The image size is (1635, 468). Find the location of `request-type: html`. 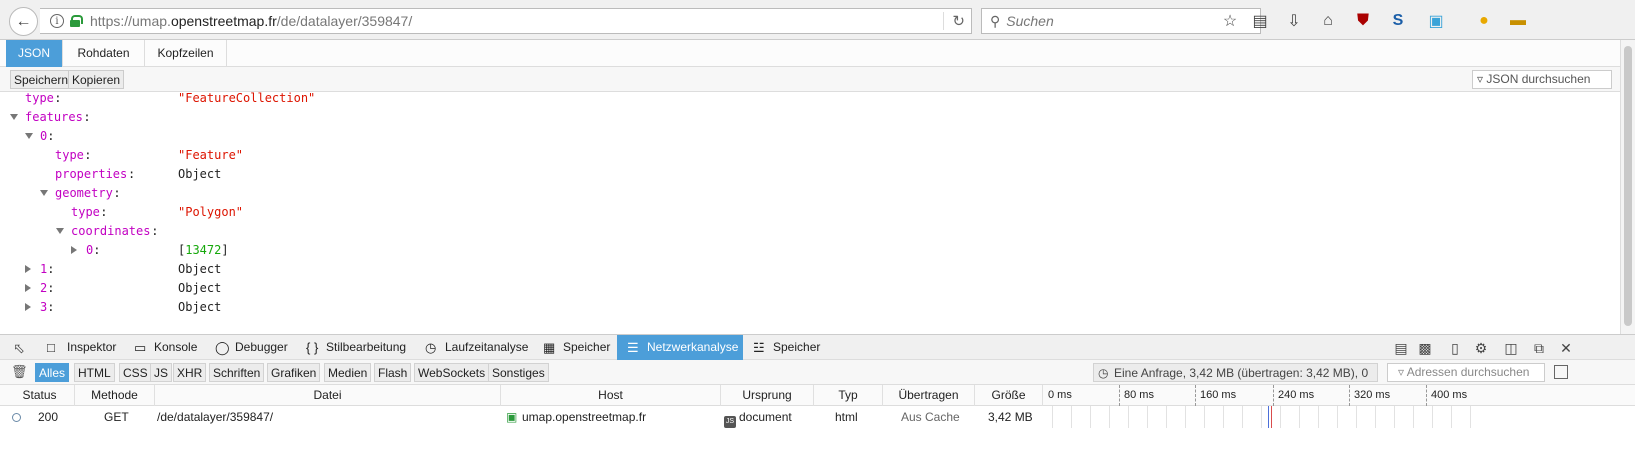

request-type: html is located at coordinates (846, 417).